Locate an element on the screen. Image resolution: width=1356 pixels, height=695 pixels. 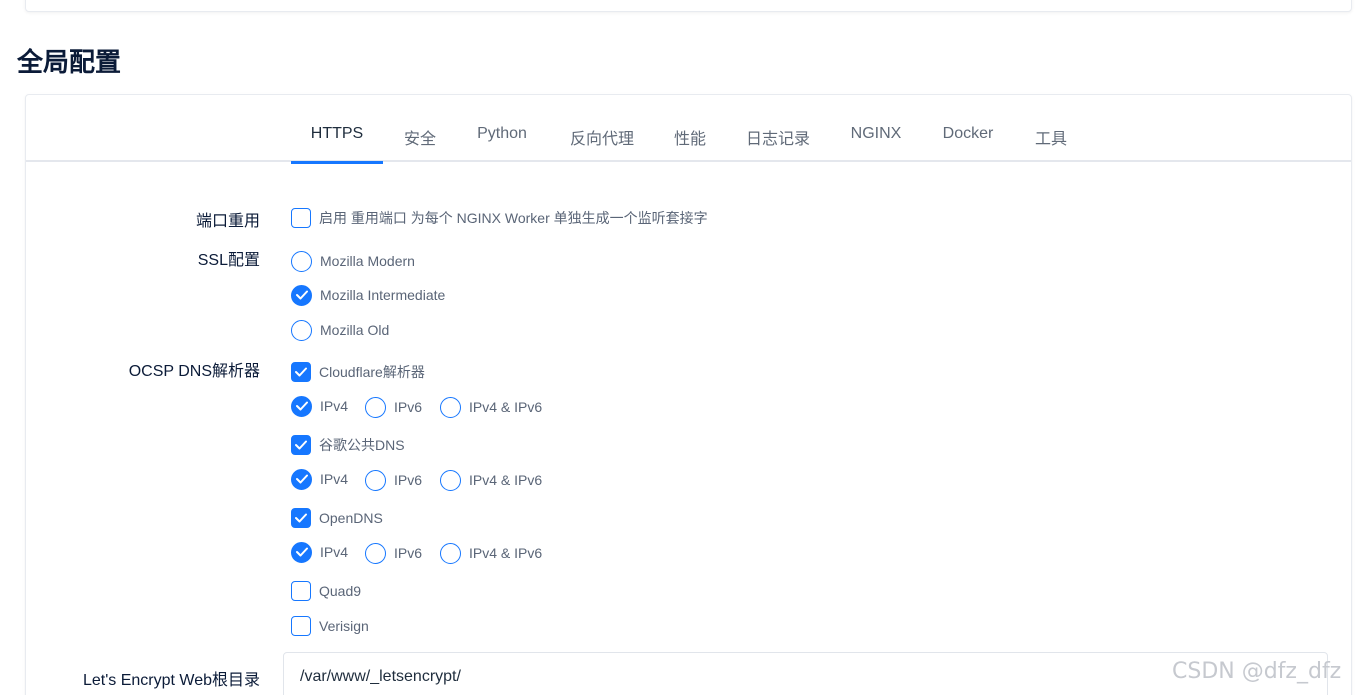
resolver-quad9-checkbox: Quad9 is located at coordinates (326, 591).